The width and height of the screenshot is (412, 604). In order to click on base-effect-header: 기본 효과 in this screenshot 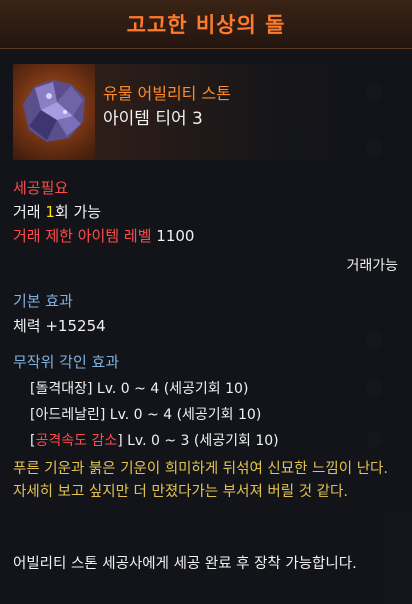, I will do `click(43, 301)`.